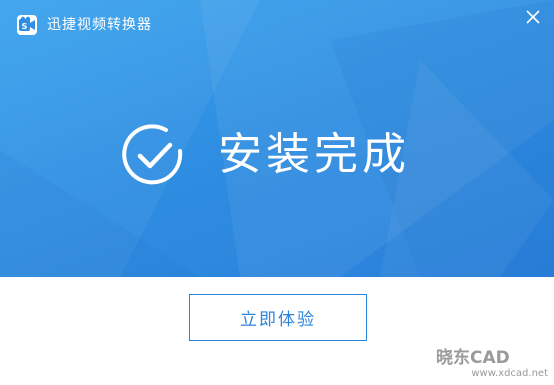 The width and height of the screenshot is (554, 385). Describe the element at coordinates (277, 20) in the screenshot. I see `title-bar: S 迅捷视频转换器` at that location.